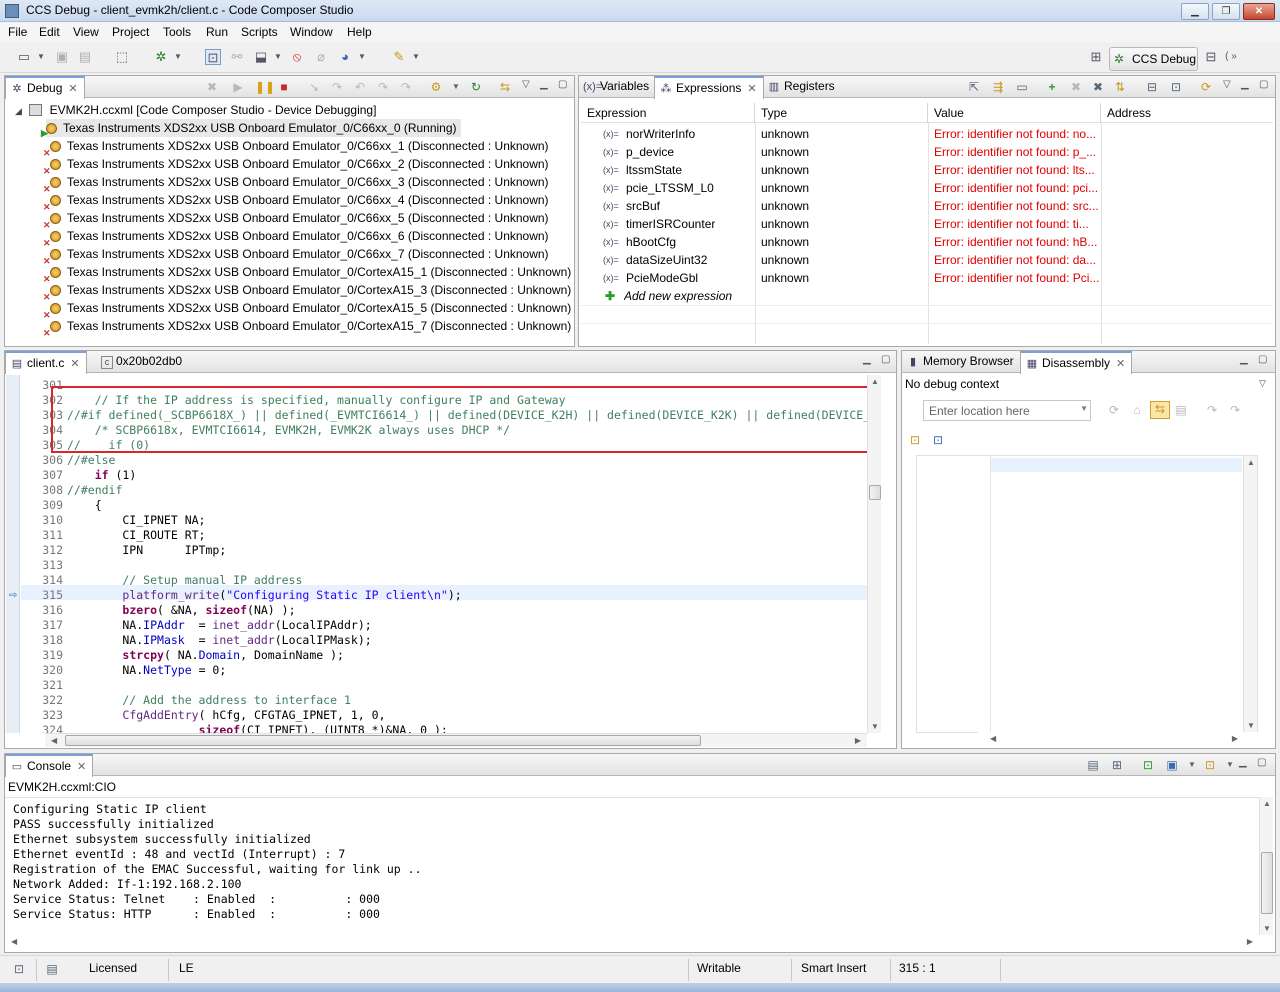 This screenshot has width=1280, height=992. Describe the element at coordinates (505, 87) in the screenshot. I see `group-by-icon: ⇆` at that location.